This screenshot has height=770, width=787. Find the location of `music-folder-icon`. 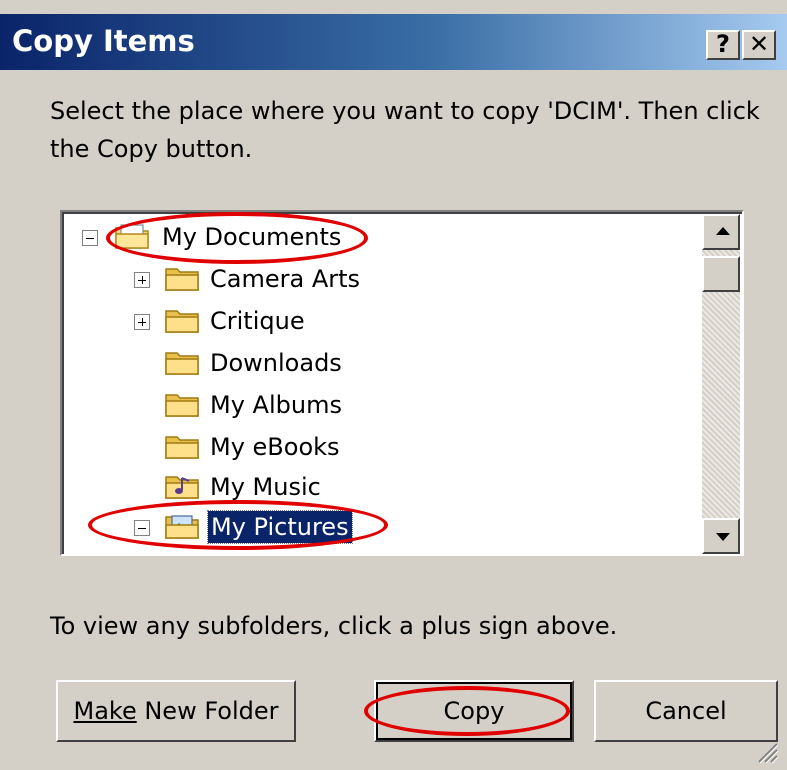

music-folder-icon is located at coordinates (182, 487).